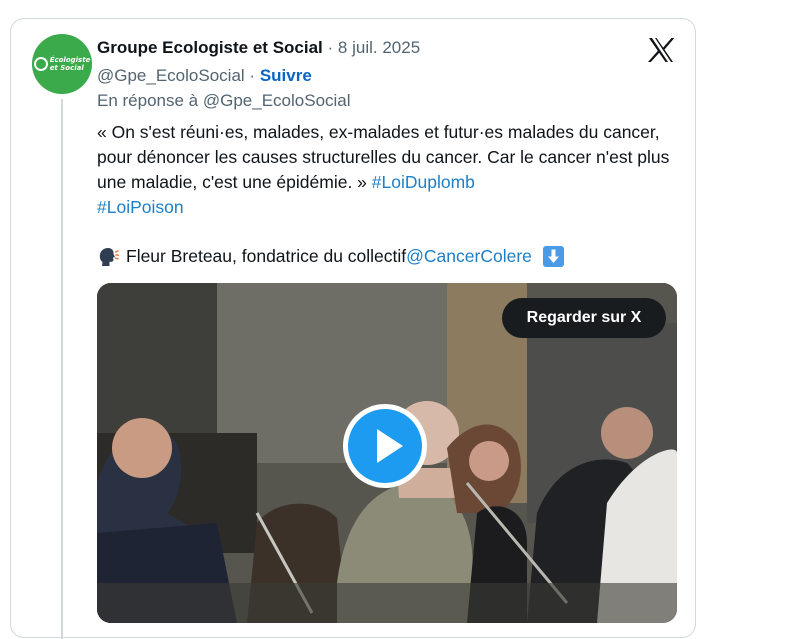 The image size is (785, 639). Describe the element at coordinates (62, 369) in the screenshot. I see `thread-line` at that location.